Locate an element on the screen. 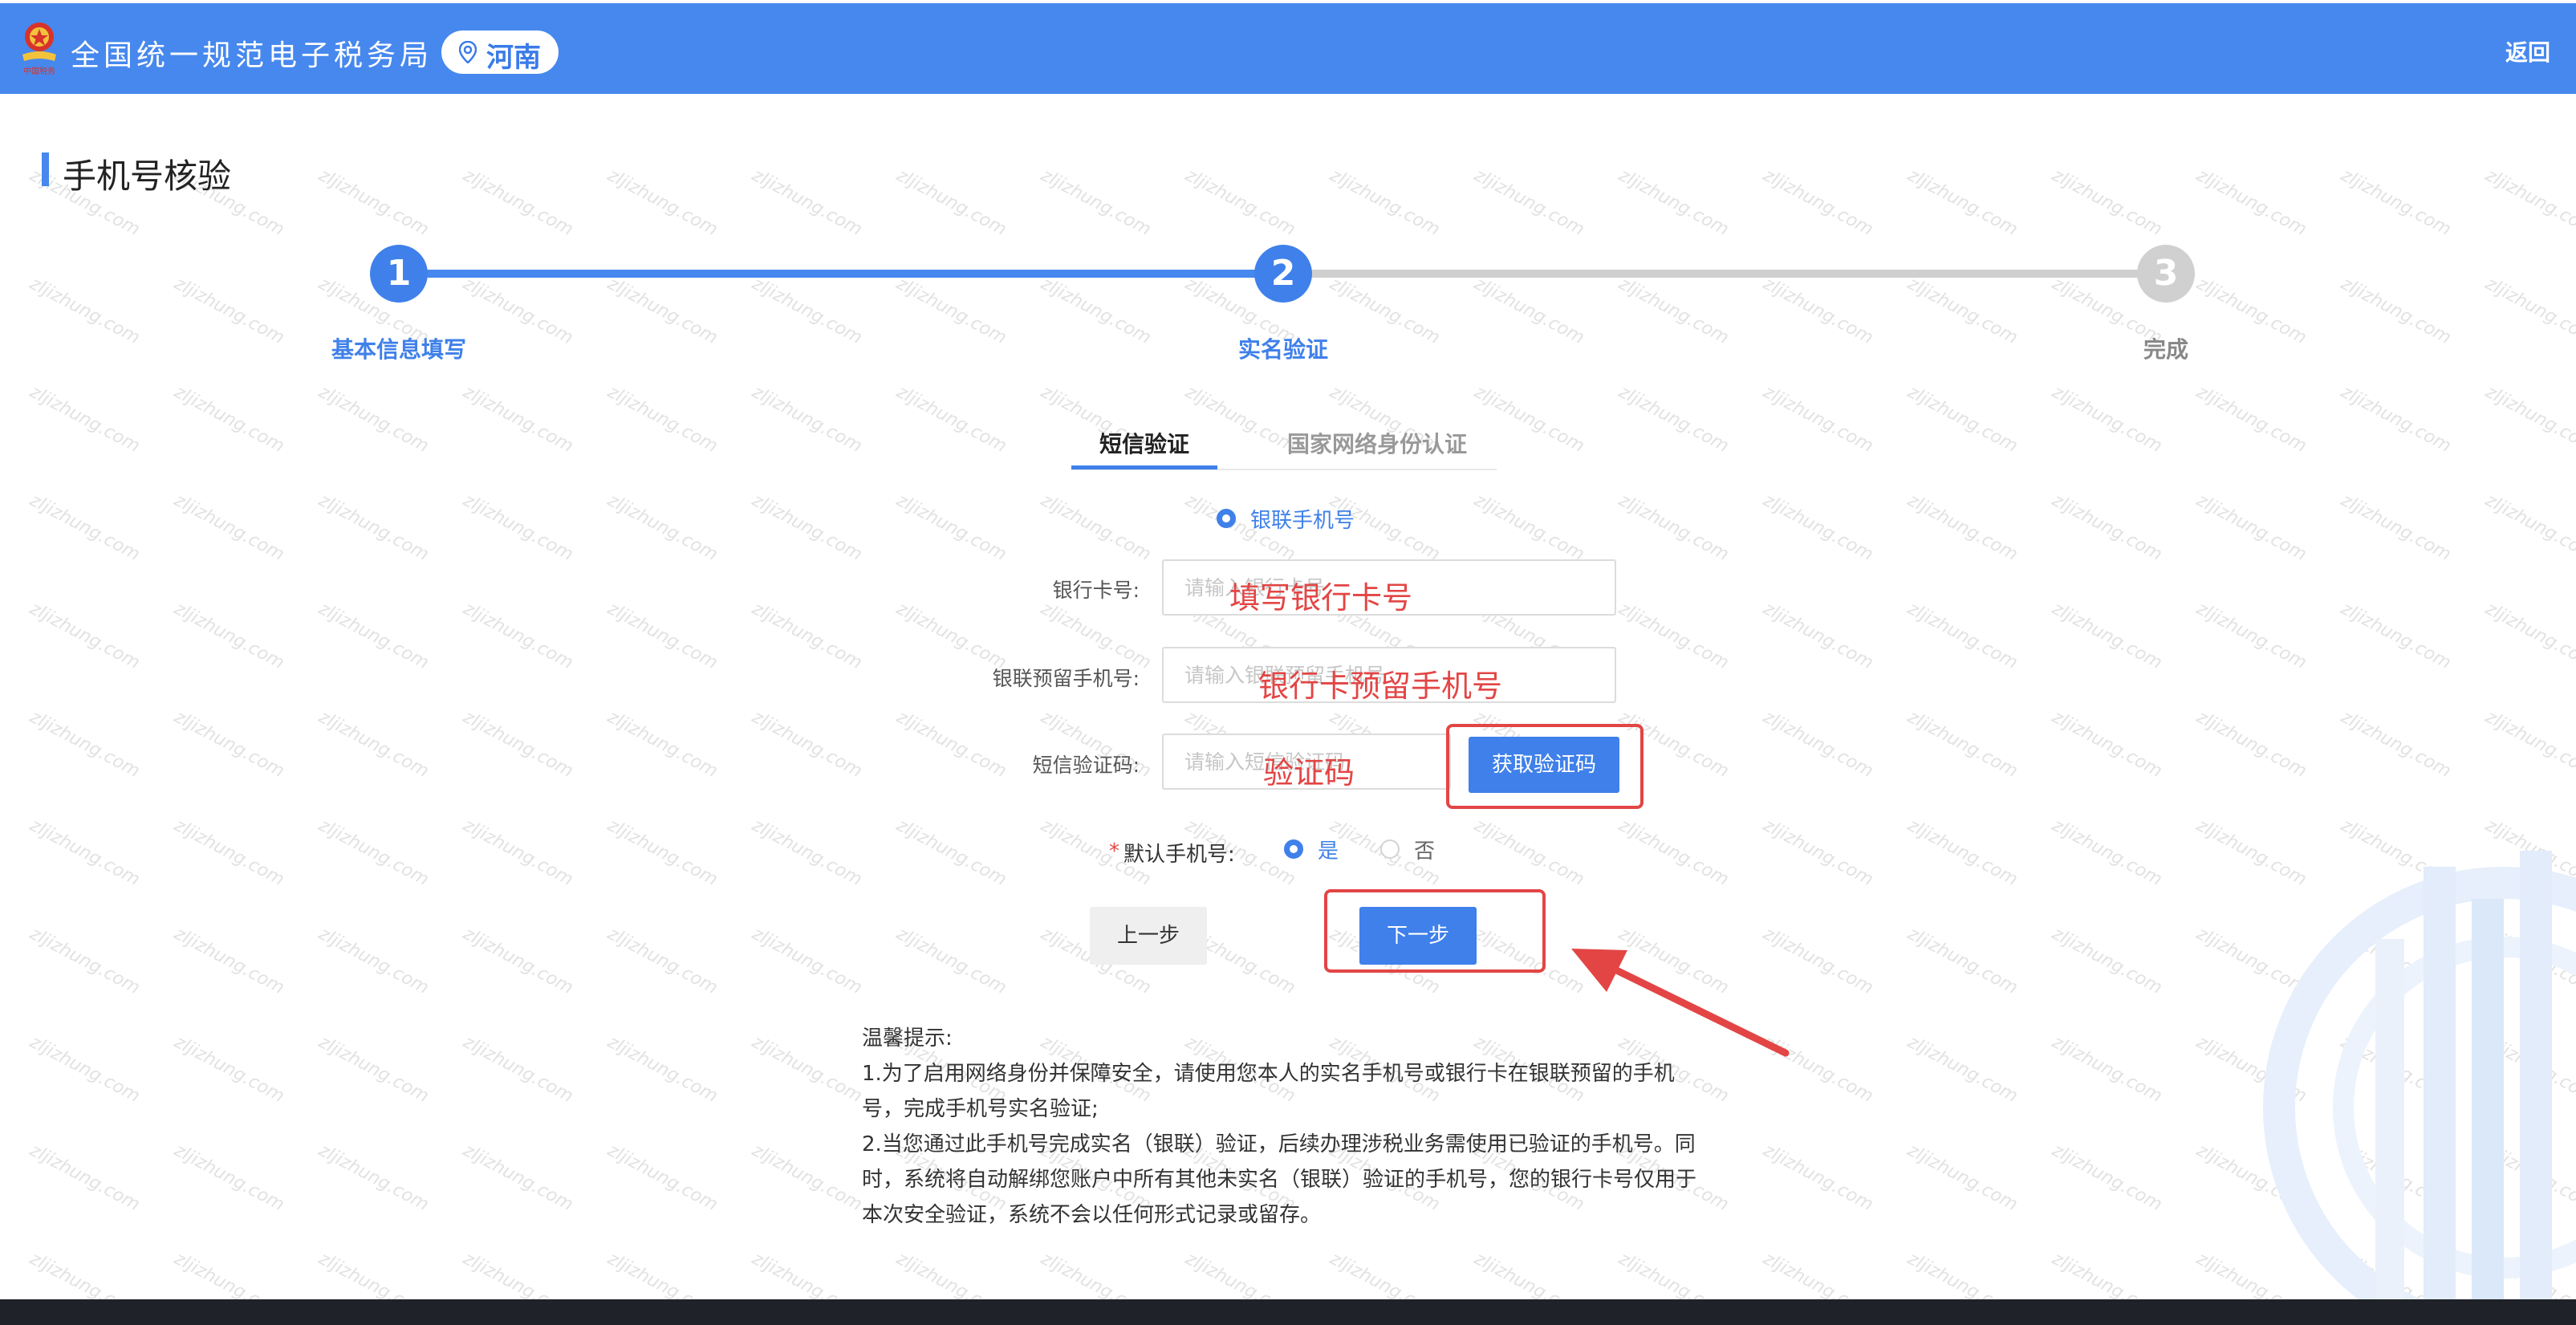  page-title: 手机号核验 is located at coordinates (147, 176).